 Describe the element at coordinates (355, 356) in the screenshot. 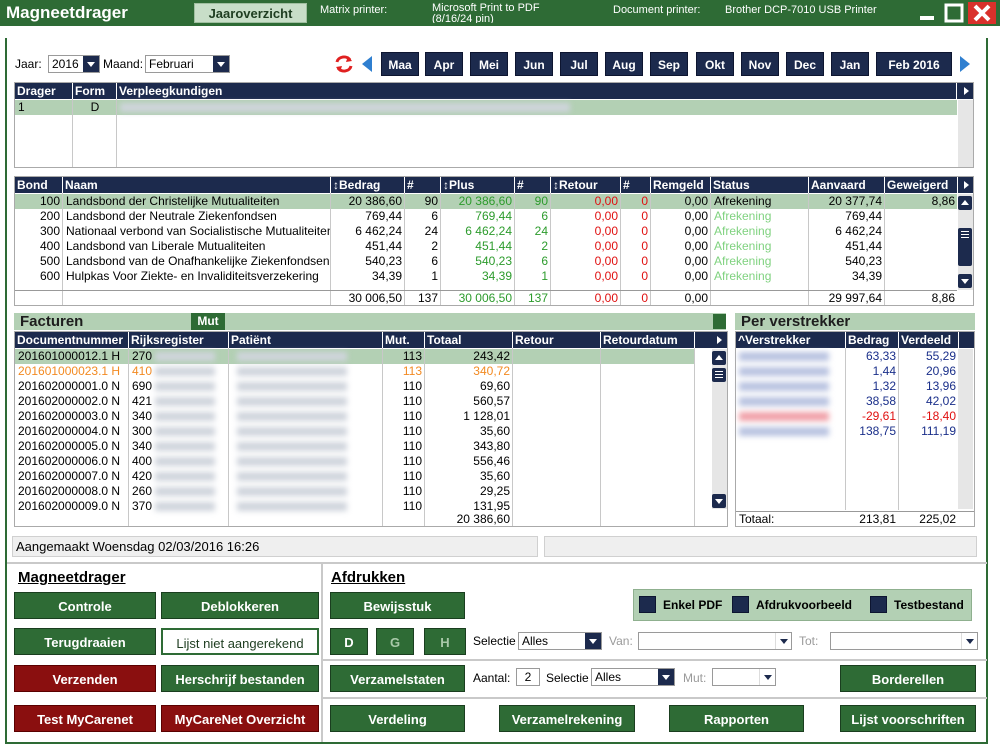

I see `factuur-row: 201601000012.1 H 270 113 243,42` at that location.